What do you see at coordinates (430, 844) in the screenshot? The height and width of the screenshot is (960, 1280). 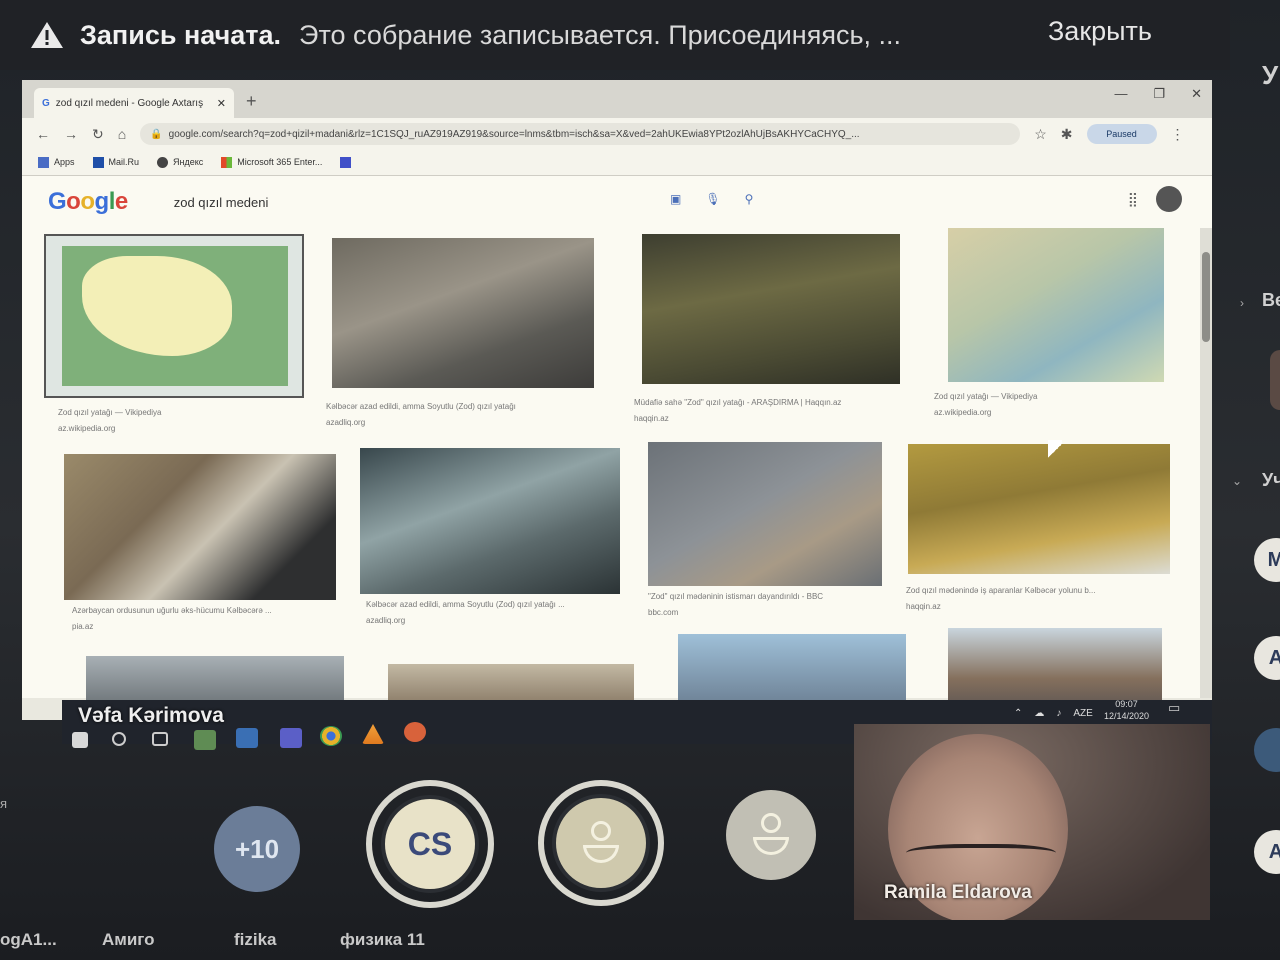 I see `participant-avatar: CS` at bounding box center [430, 844].